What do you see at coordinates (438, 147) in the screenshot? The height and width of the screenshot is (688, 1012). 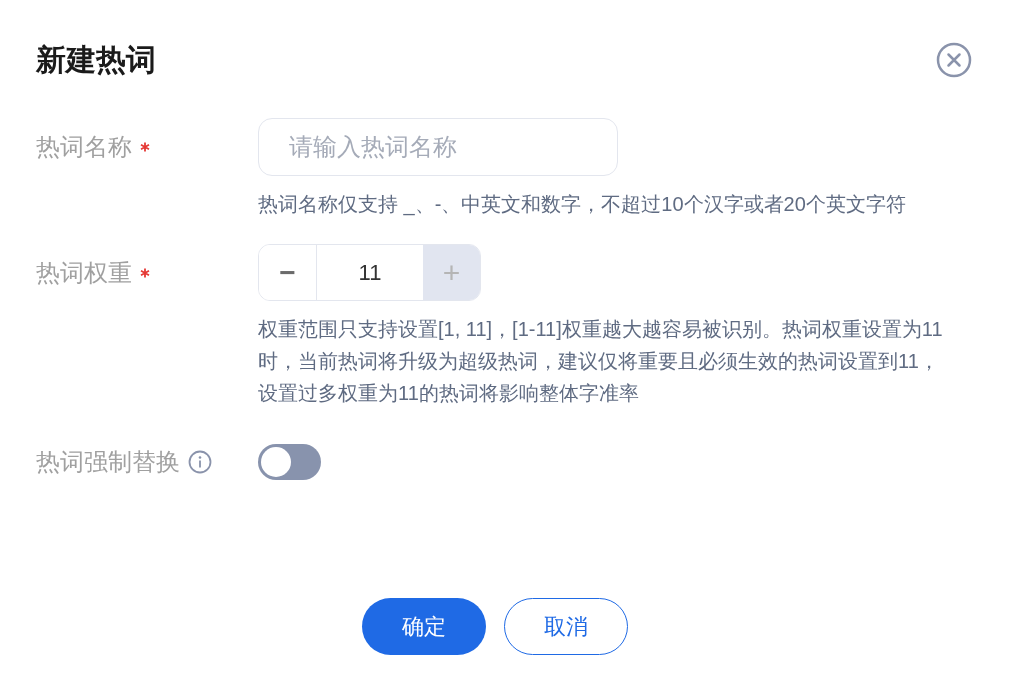 I see `input-field: 请输入热词名称` at bounding box center [438, 147].